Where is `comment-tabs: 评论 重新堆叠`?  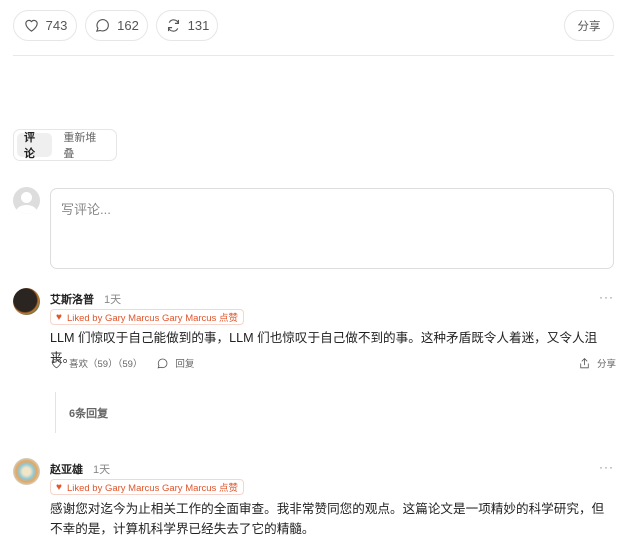
comment-tabs: 评论 重新堆叠 is located at coordinates (65, 145).